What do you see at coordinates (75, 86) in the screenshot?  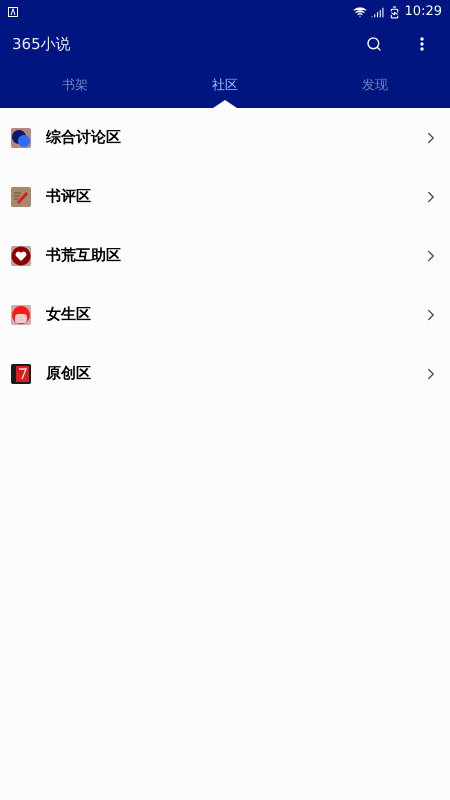 I see `tab: 书架` at bounding box center [75, 86].